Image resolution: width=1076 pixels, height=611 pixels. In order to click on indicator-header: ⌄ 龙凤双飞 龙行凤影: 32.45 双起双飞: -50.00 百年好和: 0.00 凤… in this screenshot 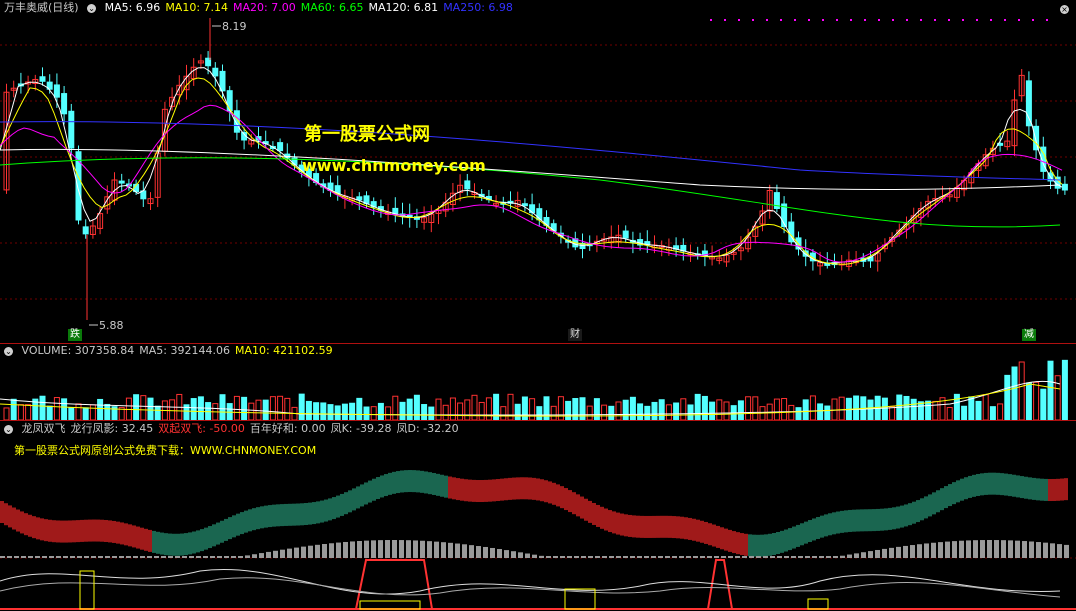, I will do `click(236, 429)`.